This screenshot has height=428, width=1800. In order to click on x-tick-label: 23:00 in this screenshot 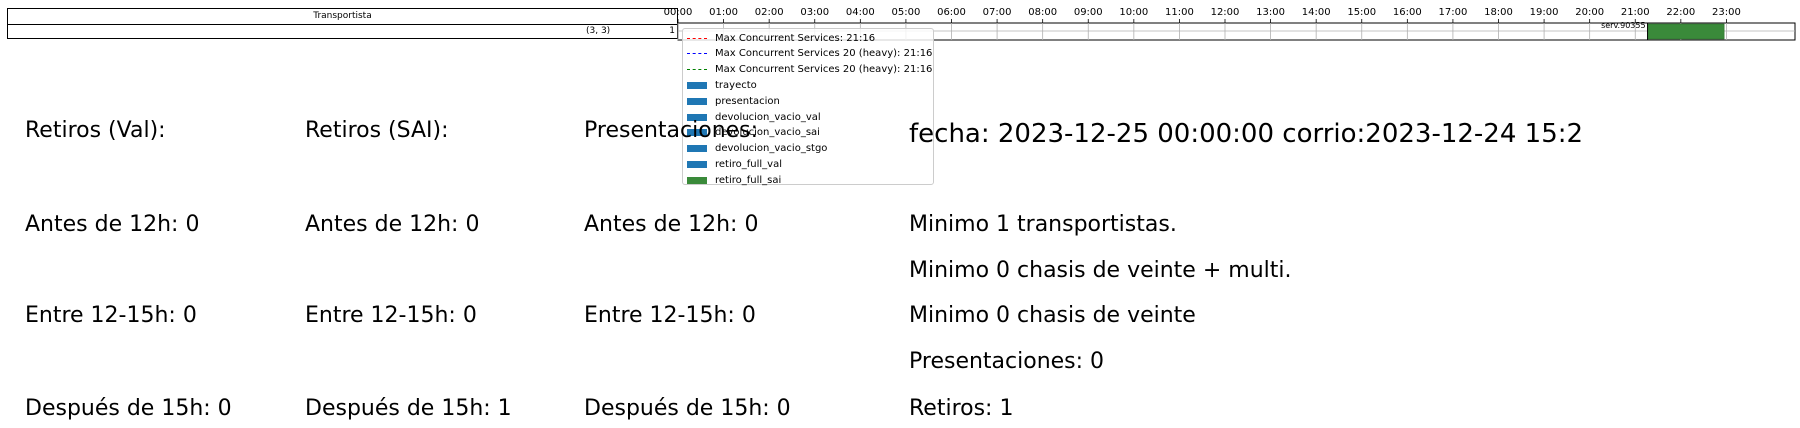, I will do `click(1726, 12)`.